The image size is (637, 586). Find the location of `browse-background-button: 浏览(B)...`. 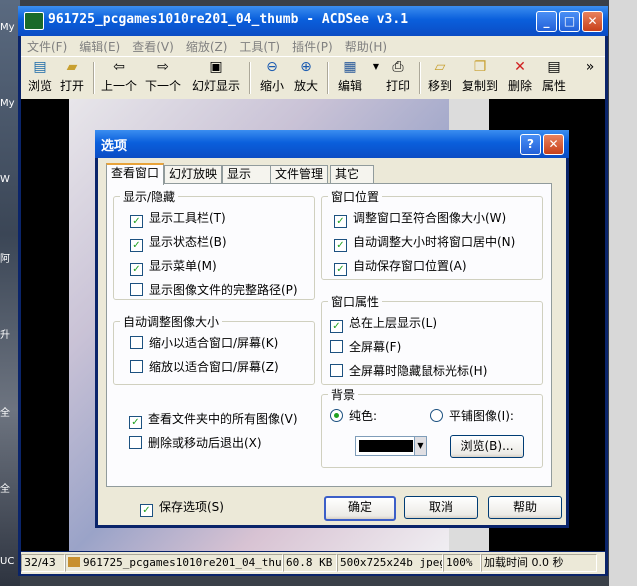

browse-background-button: 浏览(B)... is located at coordinates (487, 446).